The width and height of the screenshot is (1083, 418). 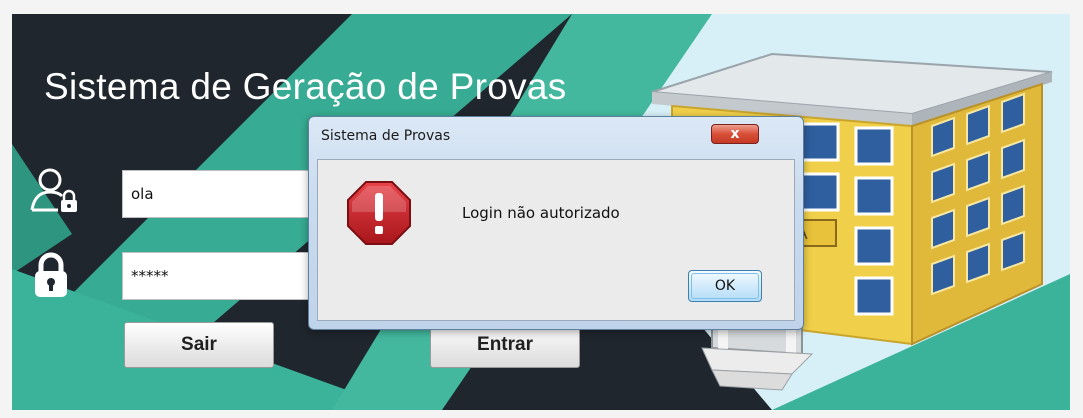 What do you see at coordinates (217, 276) in the screenshot?
I see `password-field: *****` at bounding box center [217, 276].